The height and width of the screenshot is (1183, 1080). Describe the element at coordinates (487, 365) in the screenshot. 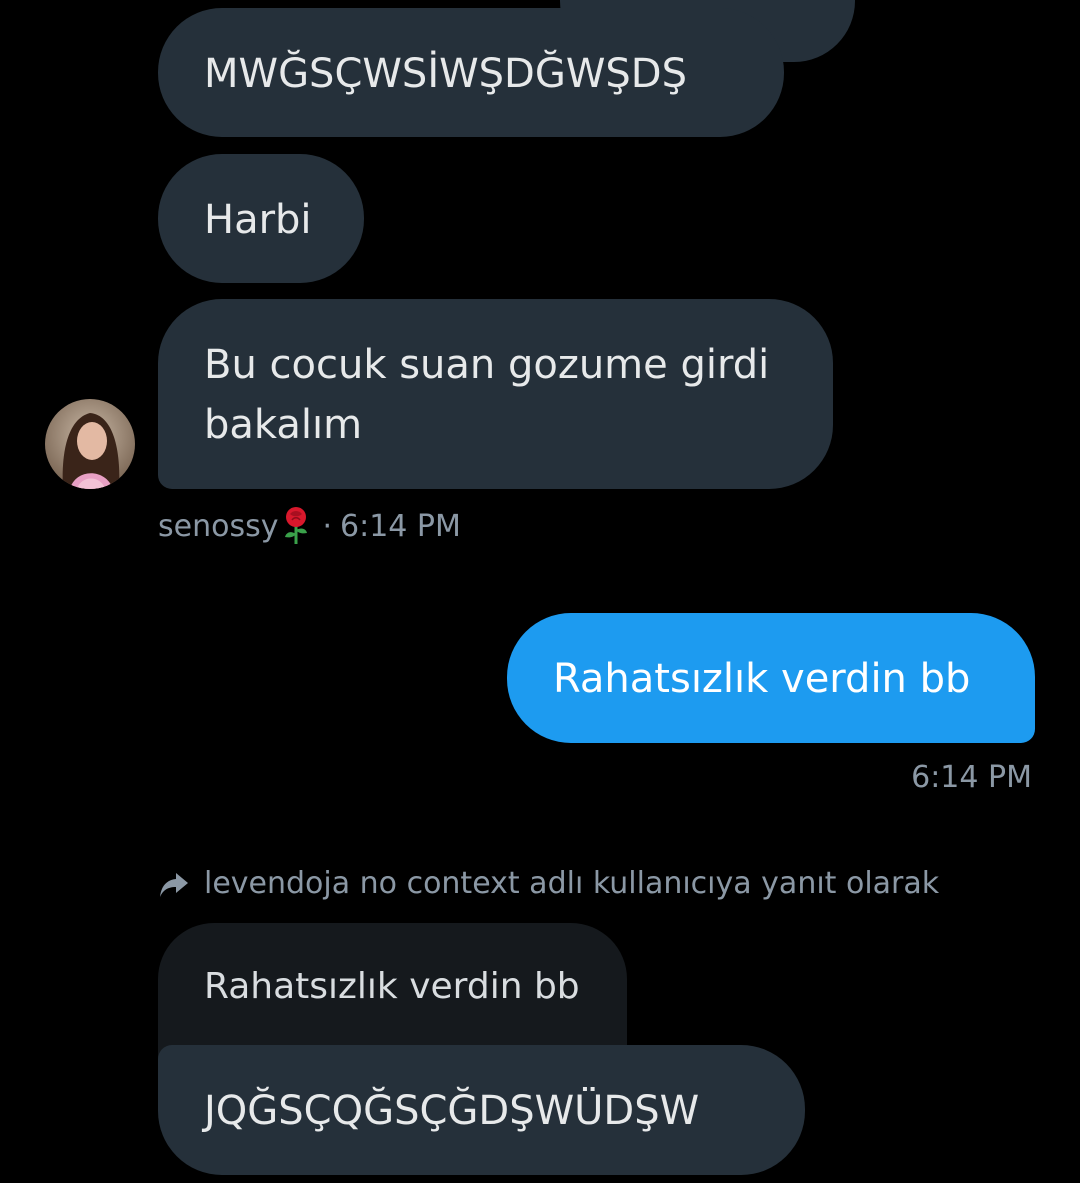

I see `message-text-line: Bu cocuk suan gozume girdi` at that location.